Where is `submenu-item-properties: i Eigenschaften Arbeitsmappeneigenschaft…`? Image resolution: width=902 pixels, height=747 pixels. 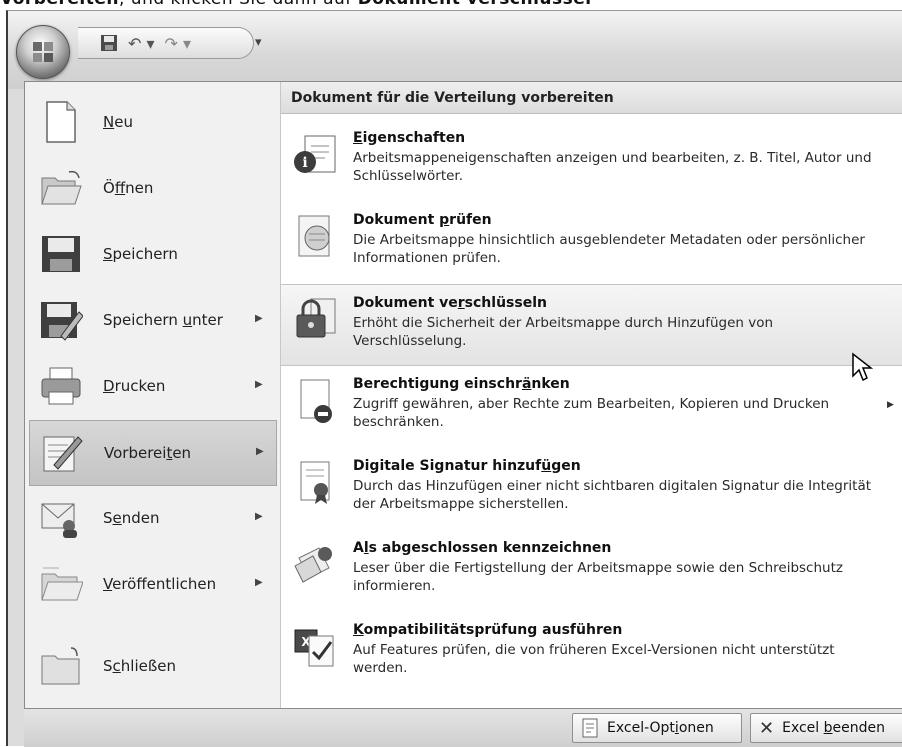 submenu-item-properties: i Eigenschaften Arbeitsmappeneigenschaft… is located at coordinates (591, 161).